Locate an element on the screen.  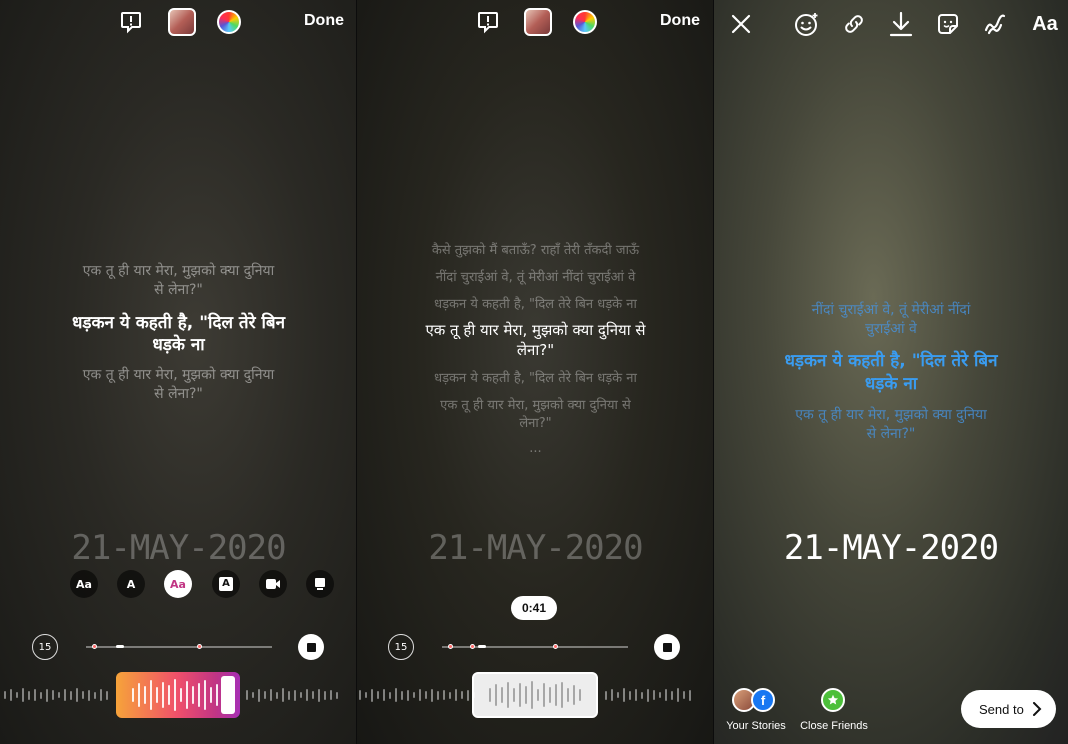
text-background-icon: A is located at coordinates (226, 584).